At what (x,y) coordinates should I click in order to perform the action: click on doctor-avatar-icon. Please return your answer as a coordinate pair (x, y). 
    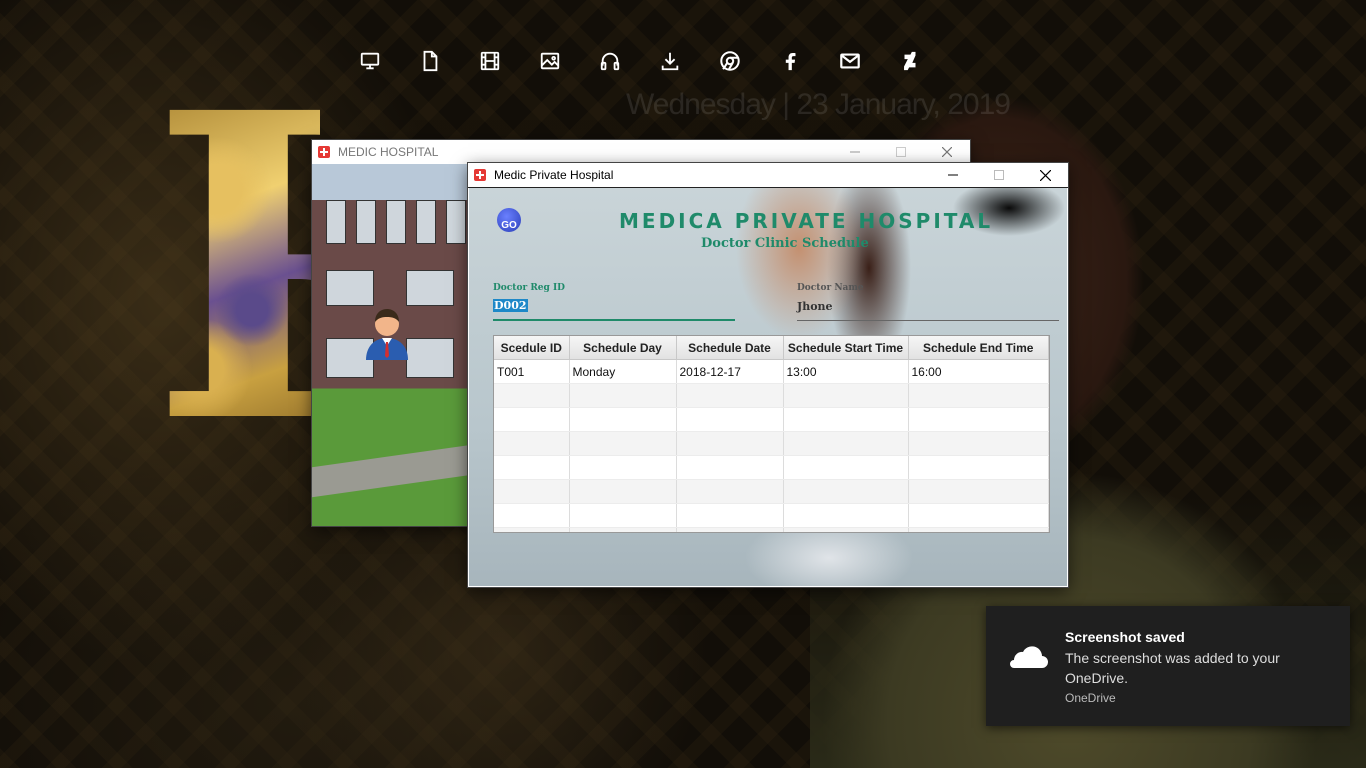
    Looking at the image, I should click on (387, 332).